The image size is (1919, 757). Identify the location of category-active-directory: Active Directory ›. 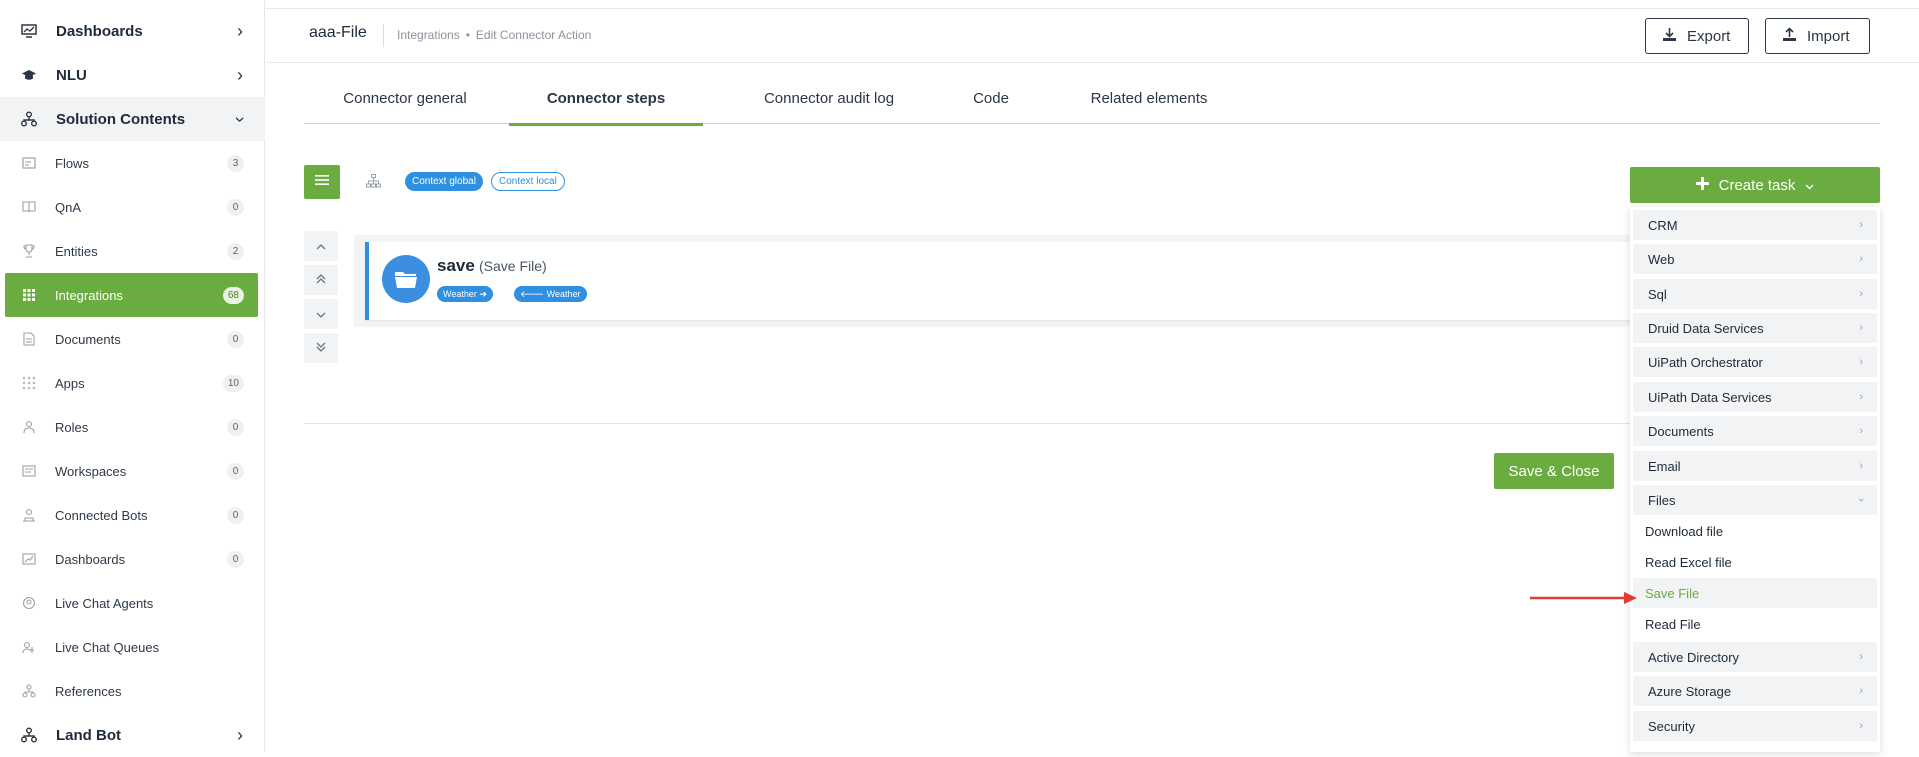
(1755, 657).